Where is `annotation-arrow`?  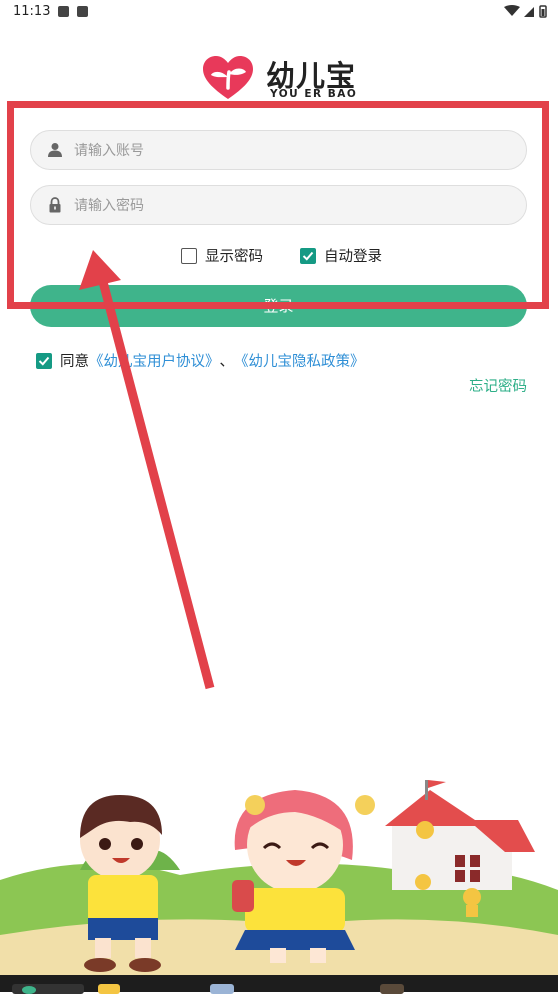 annotation-arrow is located at coordinates (147, 470).